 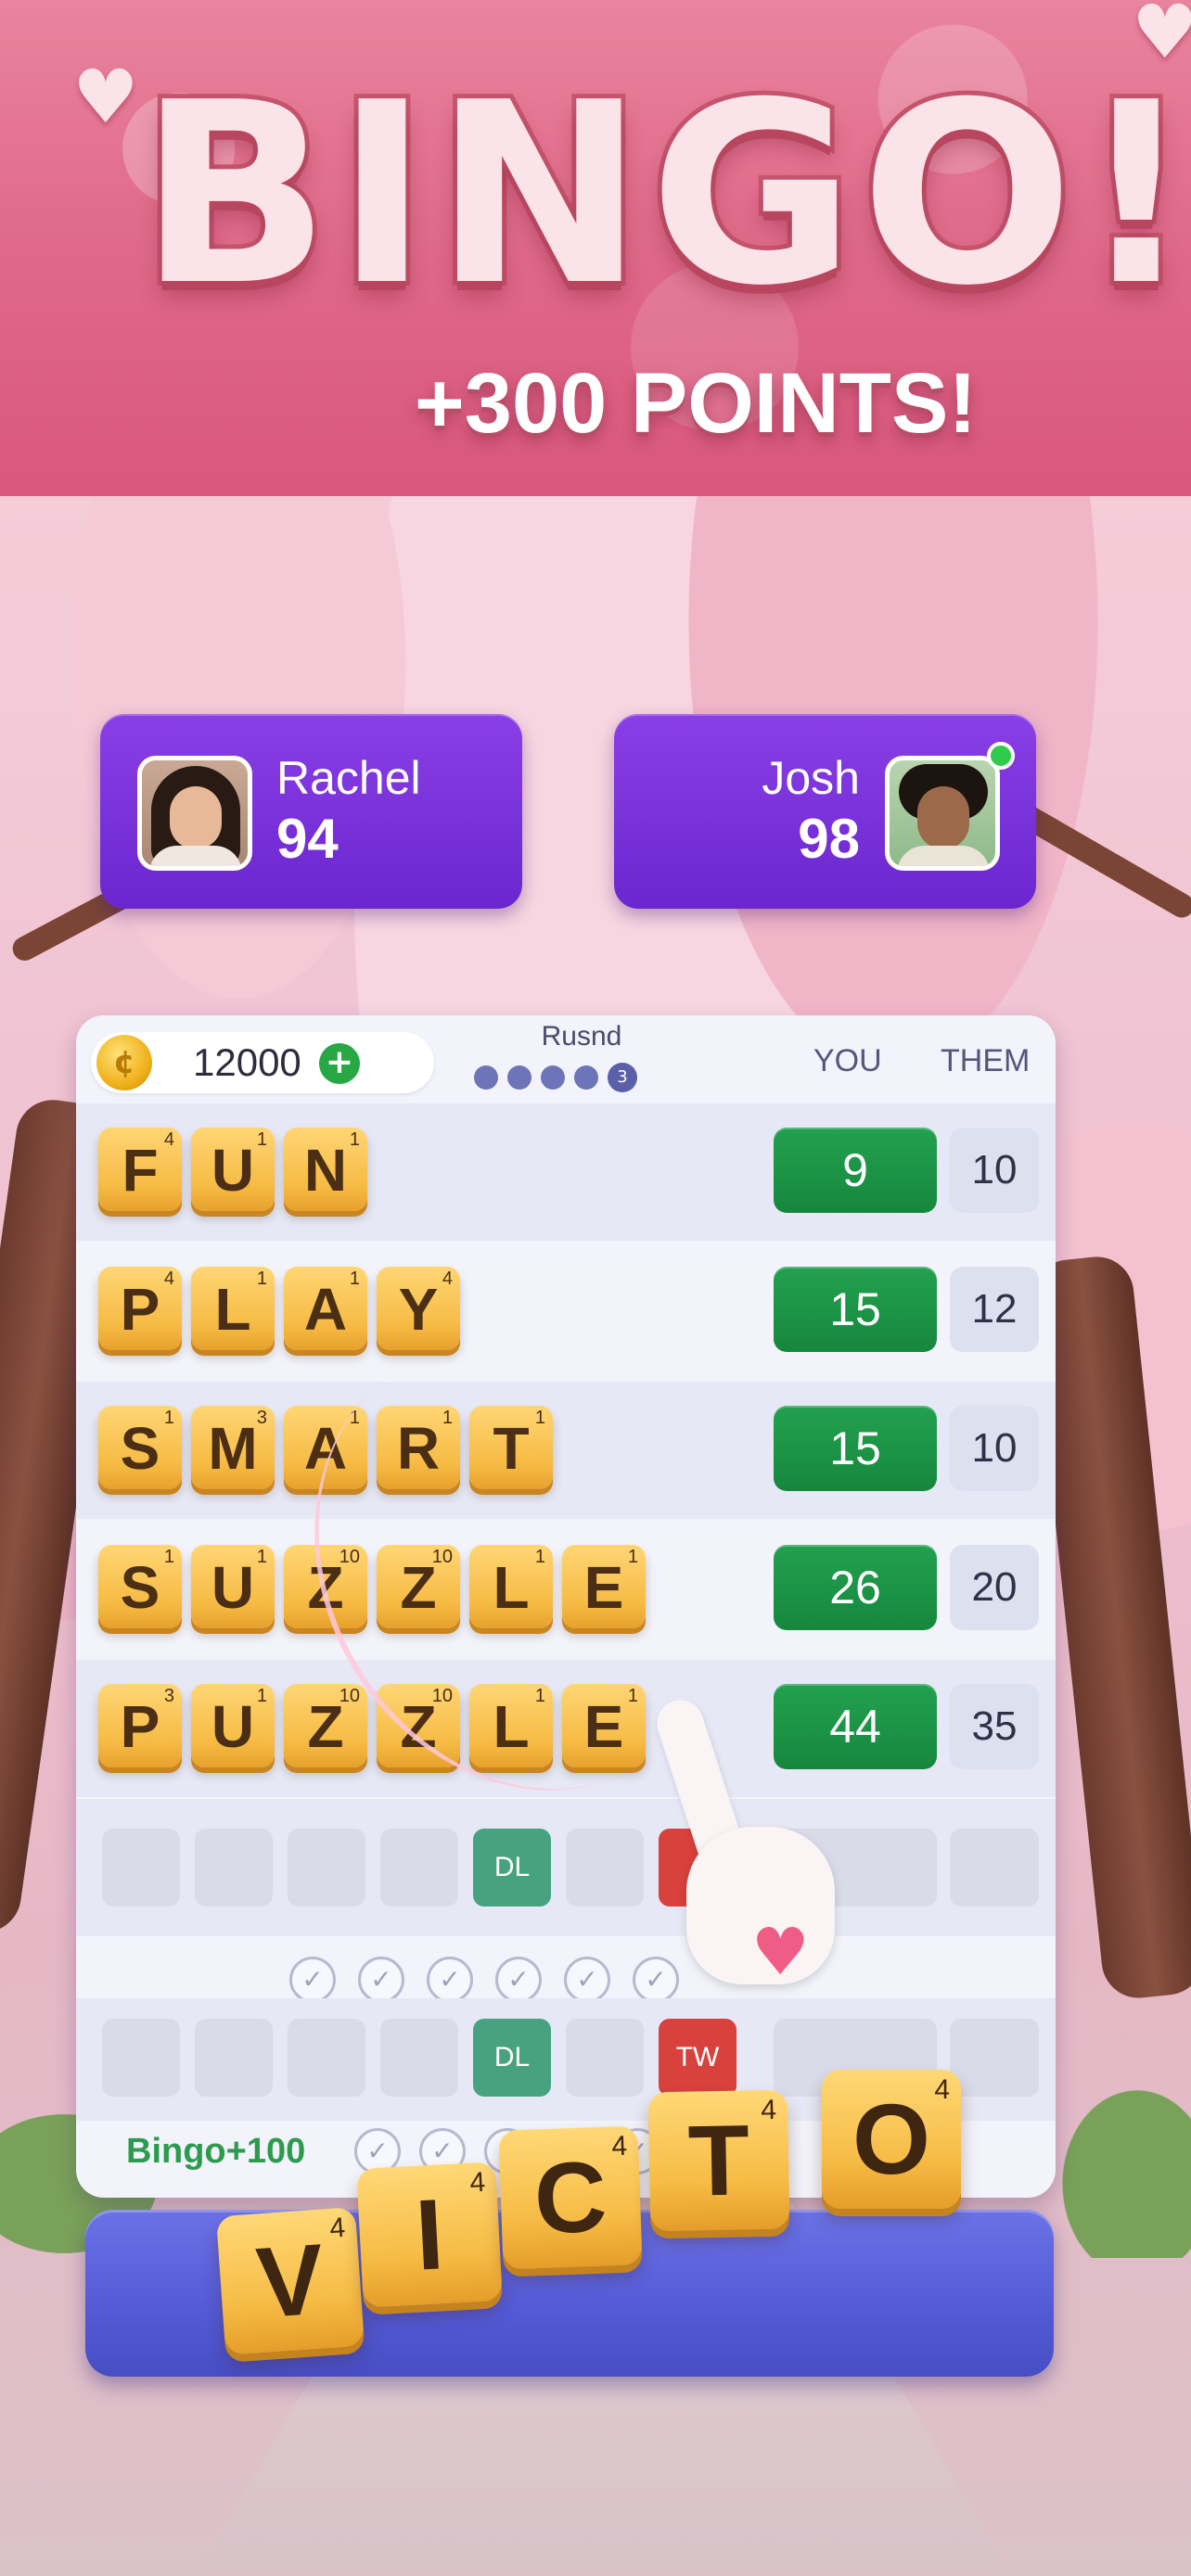 I want to click on tile-letter: C, so click(x=570, y=2197).